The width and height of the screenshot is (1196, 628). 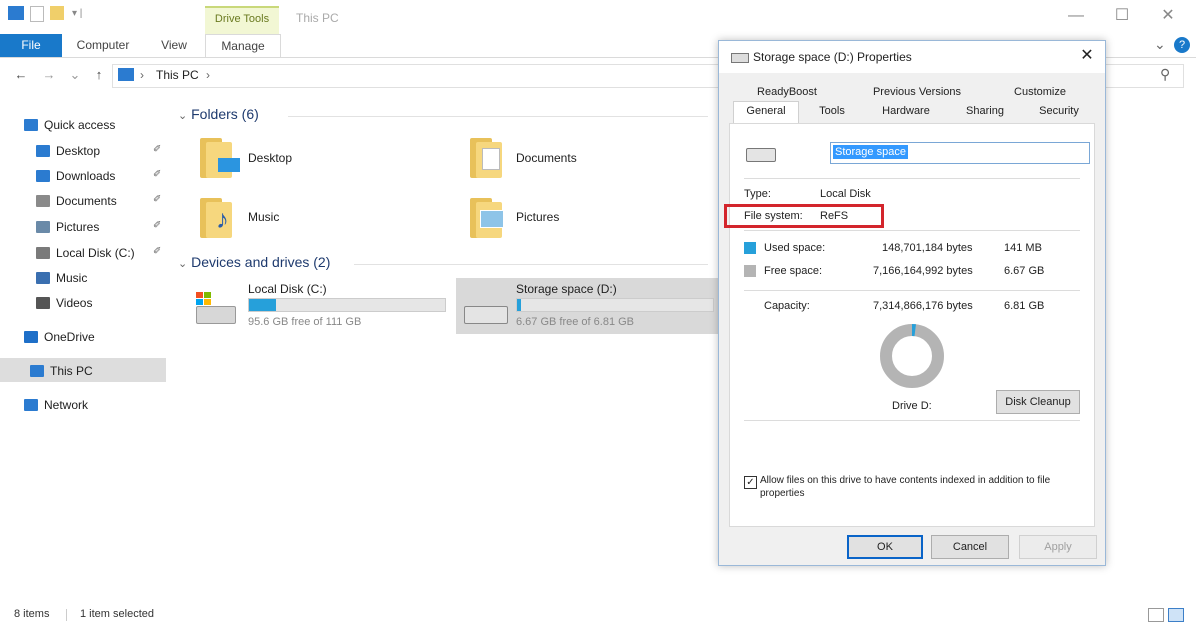 I want to click on tab-computer: Computer, so click(x=103, y=45).